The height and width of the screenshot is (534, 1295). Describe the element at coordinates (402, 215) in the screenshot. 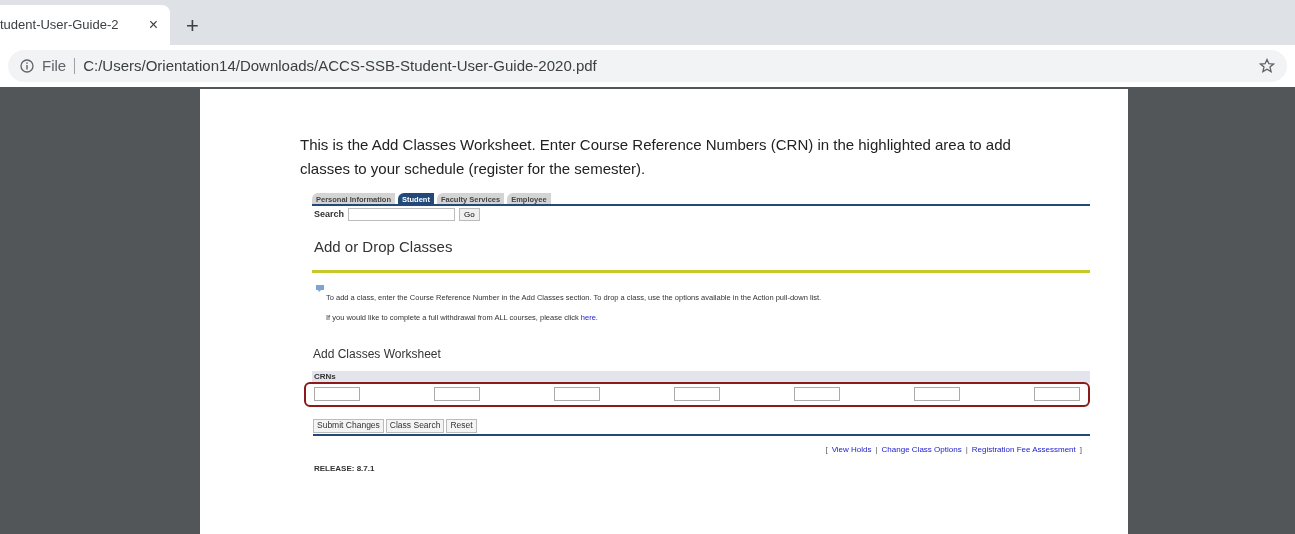

I see `search-field` at that location.